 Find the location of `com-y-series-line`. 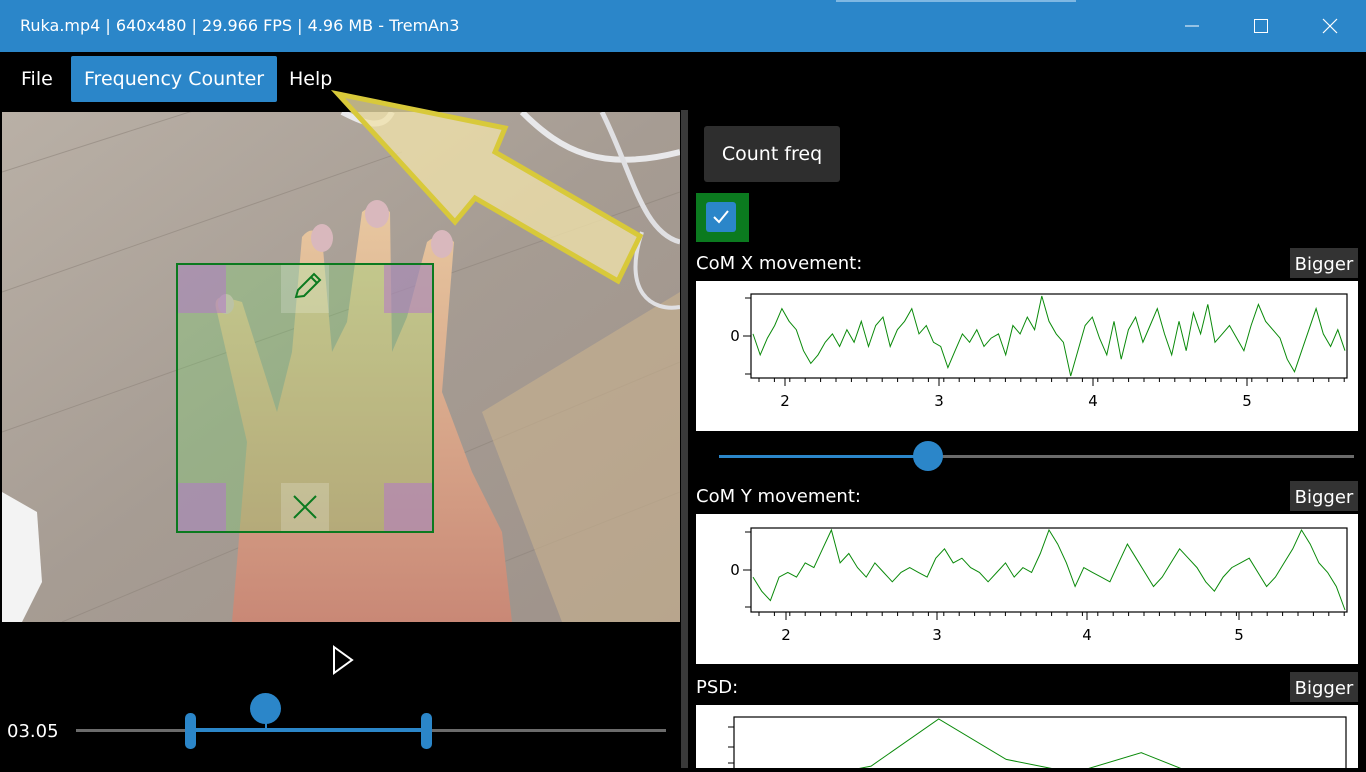

com-y-series-line is located at coordinates (1049, 569).